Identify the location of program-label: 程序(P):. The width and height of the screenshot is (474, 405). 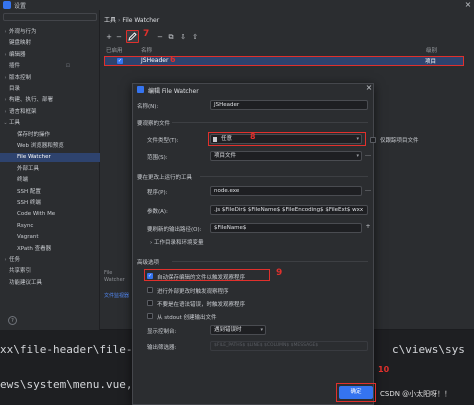
(157, 193).